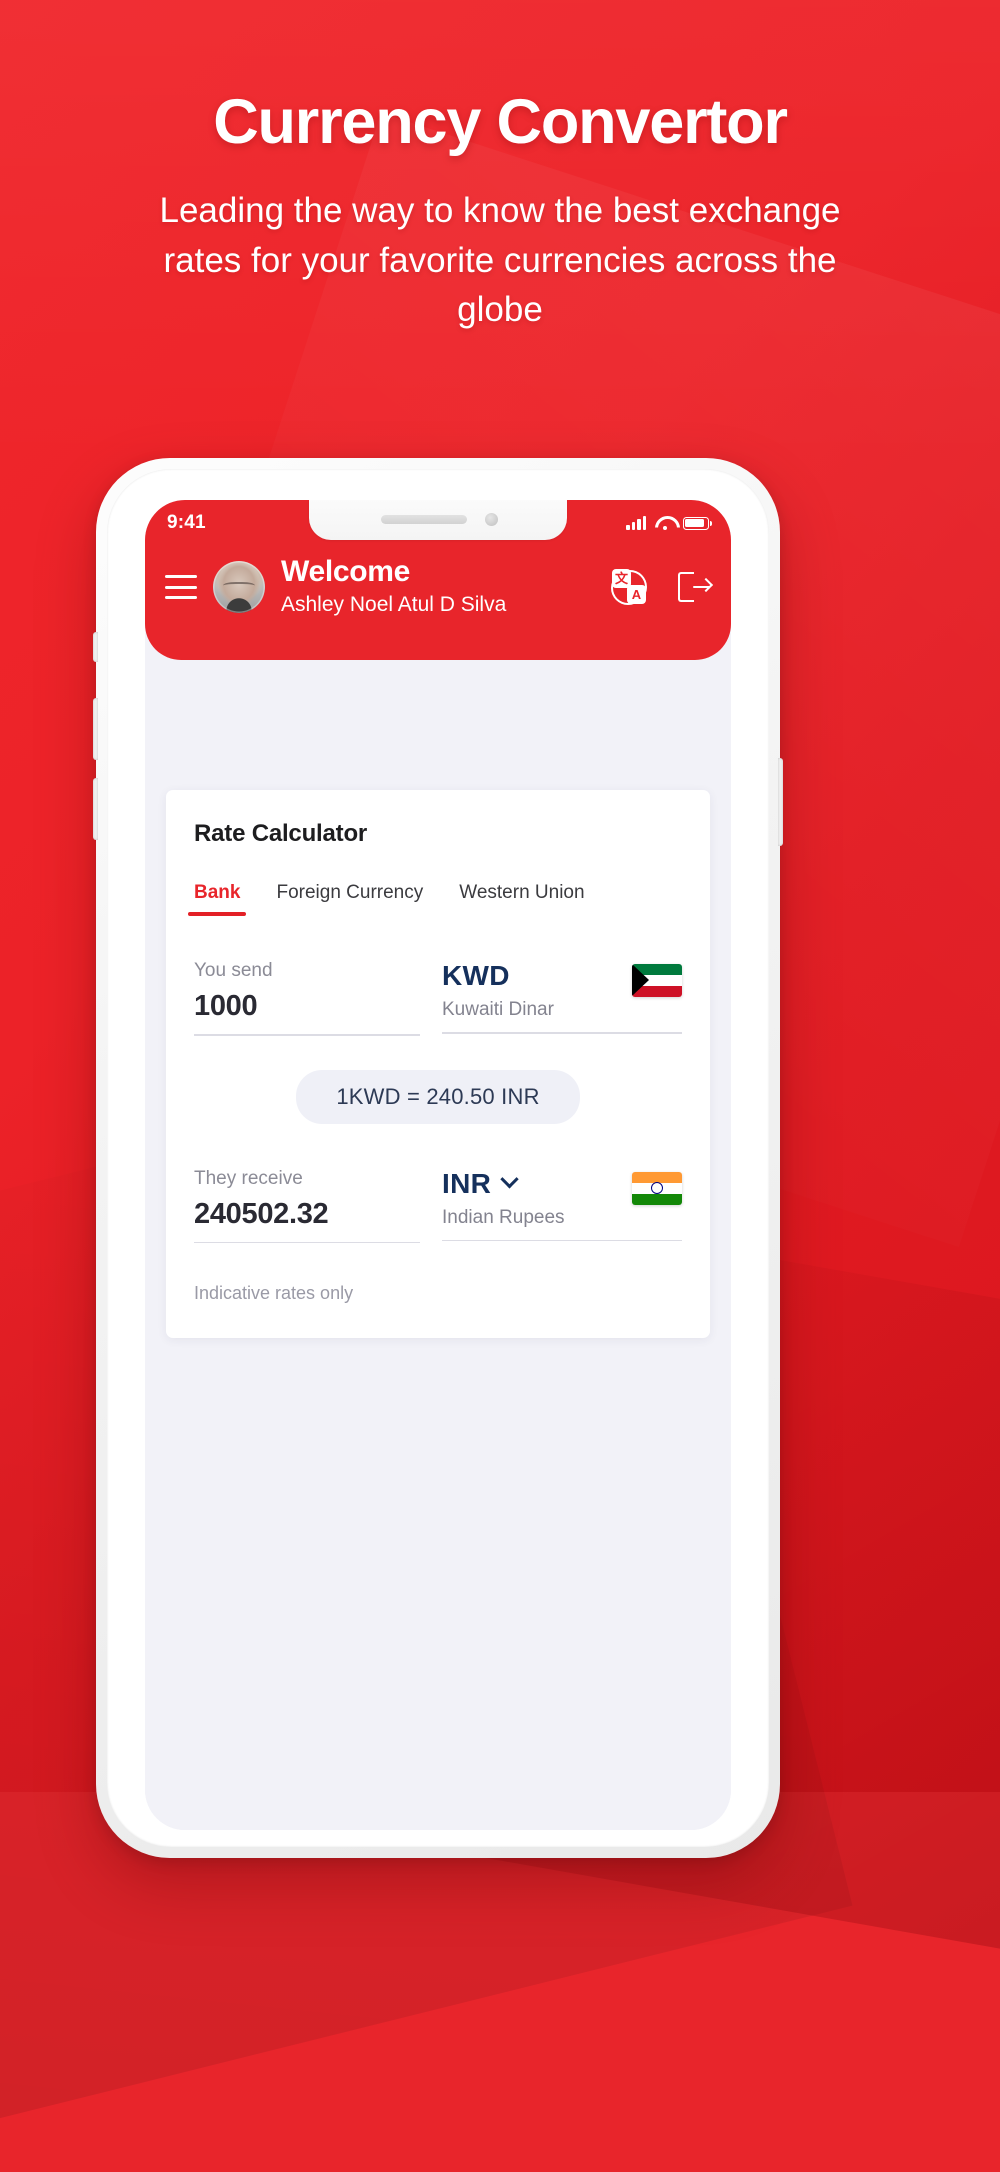  I want to click on wifi-icon, so click(664, 523).